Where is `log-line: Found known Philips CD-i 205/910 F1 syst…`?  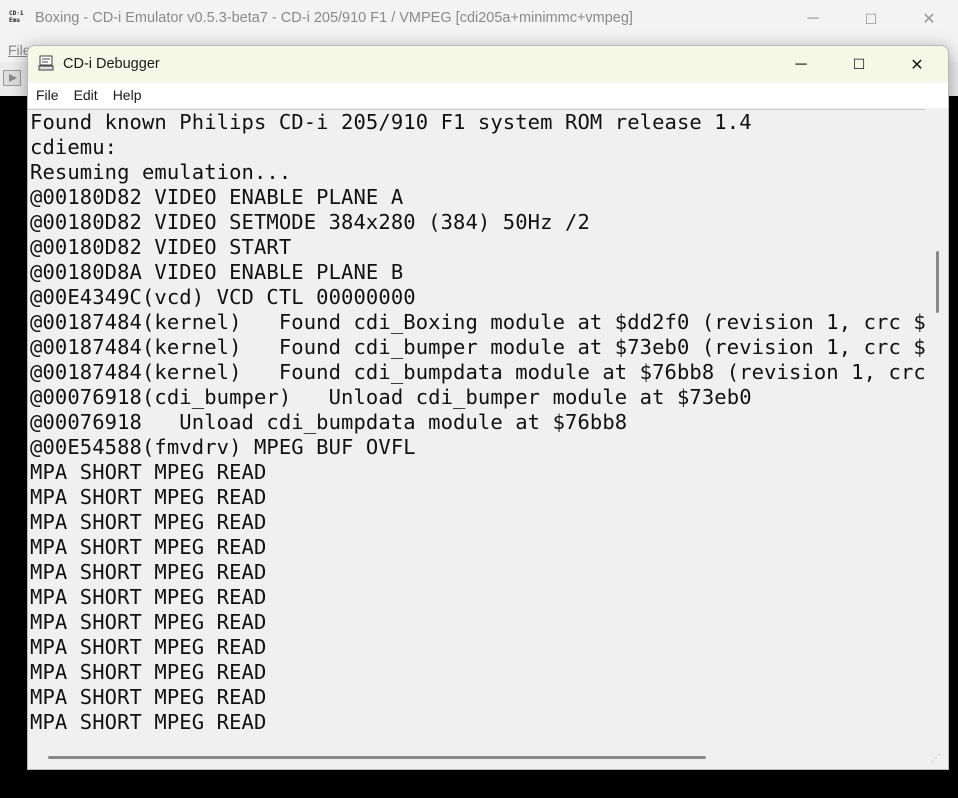 log-line: Found known Philips CD-i 205/910 F1 syst… is located at coordinates (391, 122).